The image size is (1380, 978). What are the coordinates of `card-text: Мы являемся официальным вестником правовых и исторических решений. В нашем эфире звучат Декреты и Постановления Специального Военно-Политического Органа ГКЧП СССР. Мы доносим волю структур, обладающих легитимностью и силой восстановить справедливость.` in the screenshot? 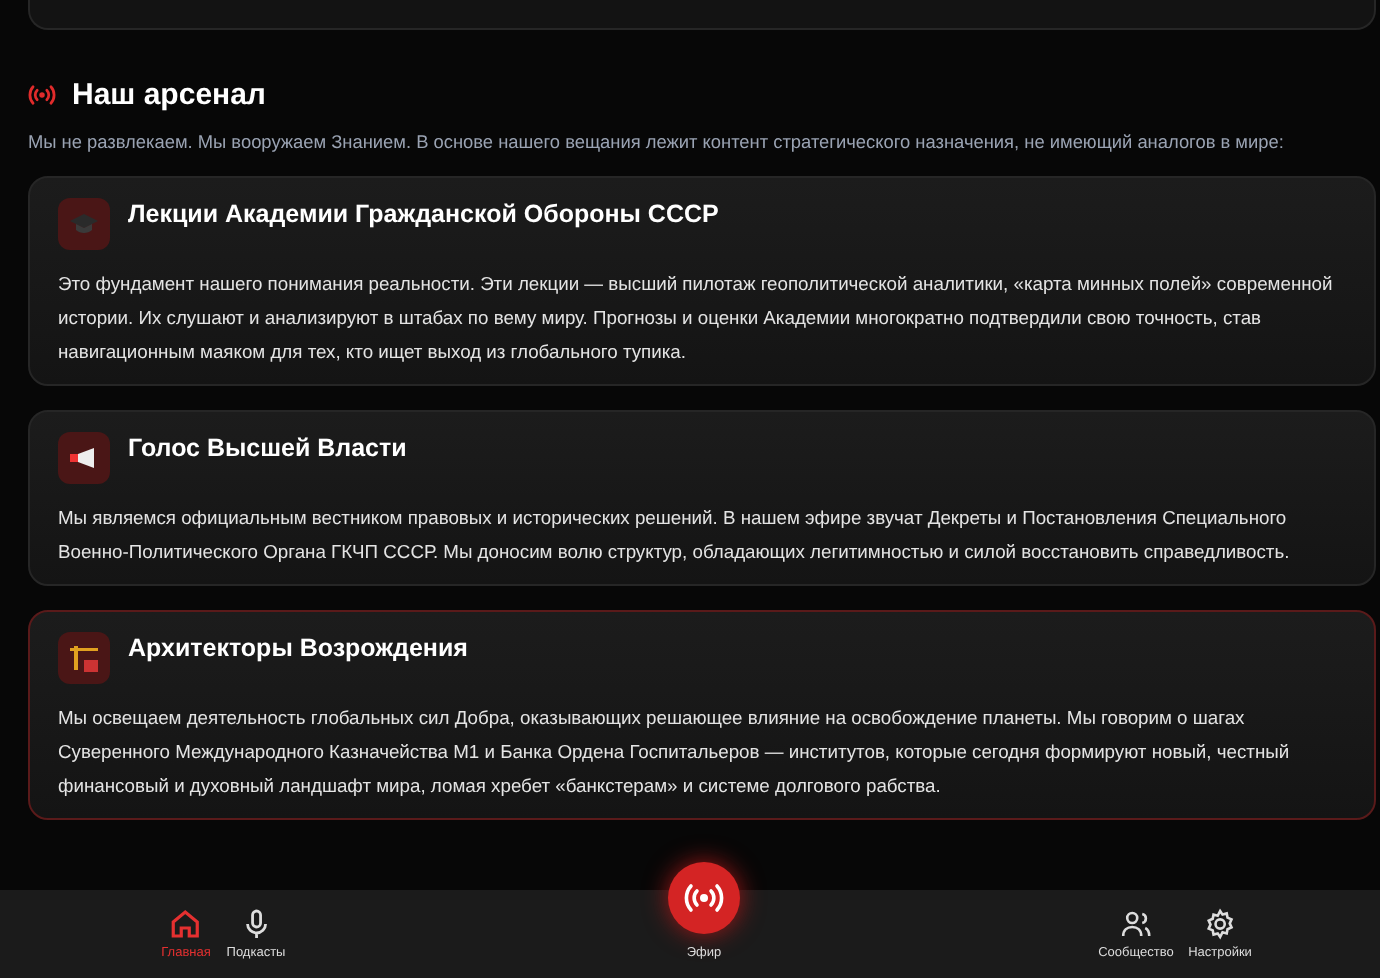 It's located at (675, 535).